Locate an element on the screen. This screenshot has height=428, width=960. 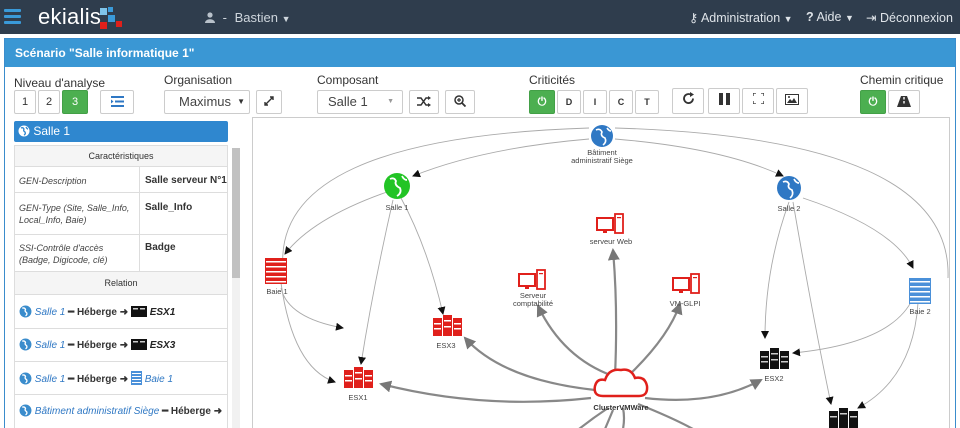
selected-component-name: Salle 1 is located at coordinates (52, 131).